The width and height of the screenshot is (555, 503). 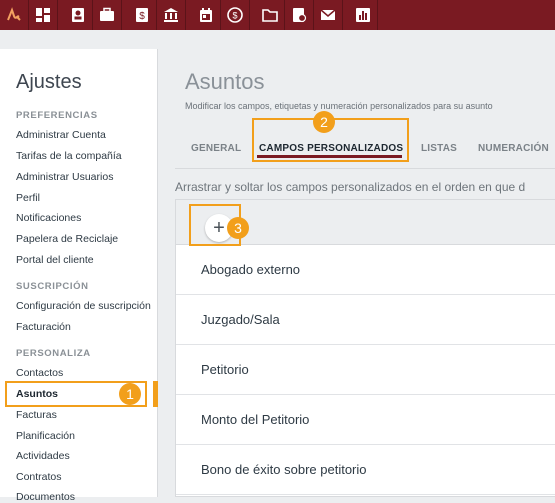 What do you see at coordinates (238, 228) in the screenshot?
I see `step-badge-3: 3` at bounding box center [238, 228].